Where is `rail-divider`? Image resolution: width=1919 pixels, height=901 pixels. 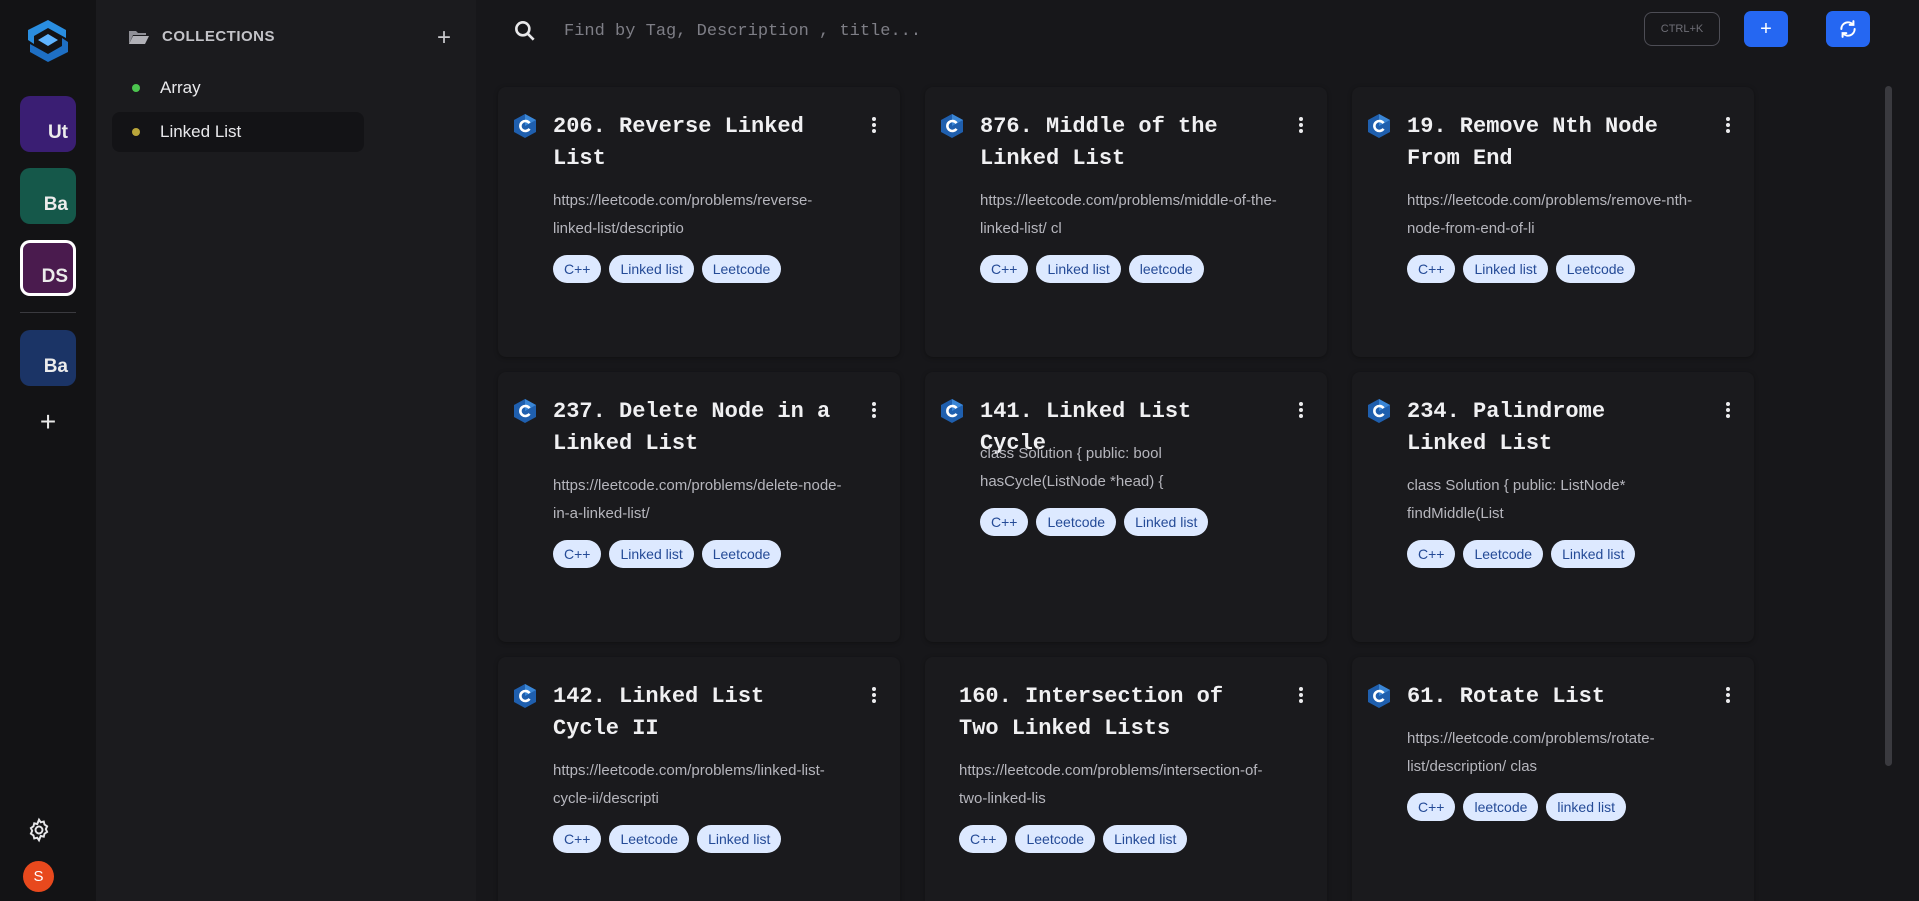 rail-divider is located at coordinates (48, 312).